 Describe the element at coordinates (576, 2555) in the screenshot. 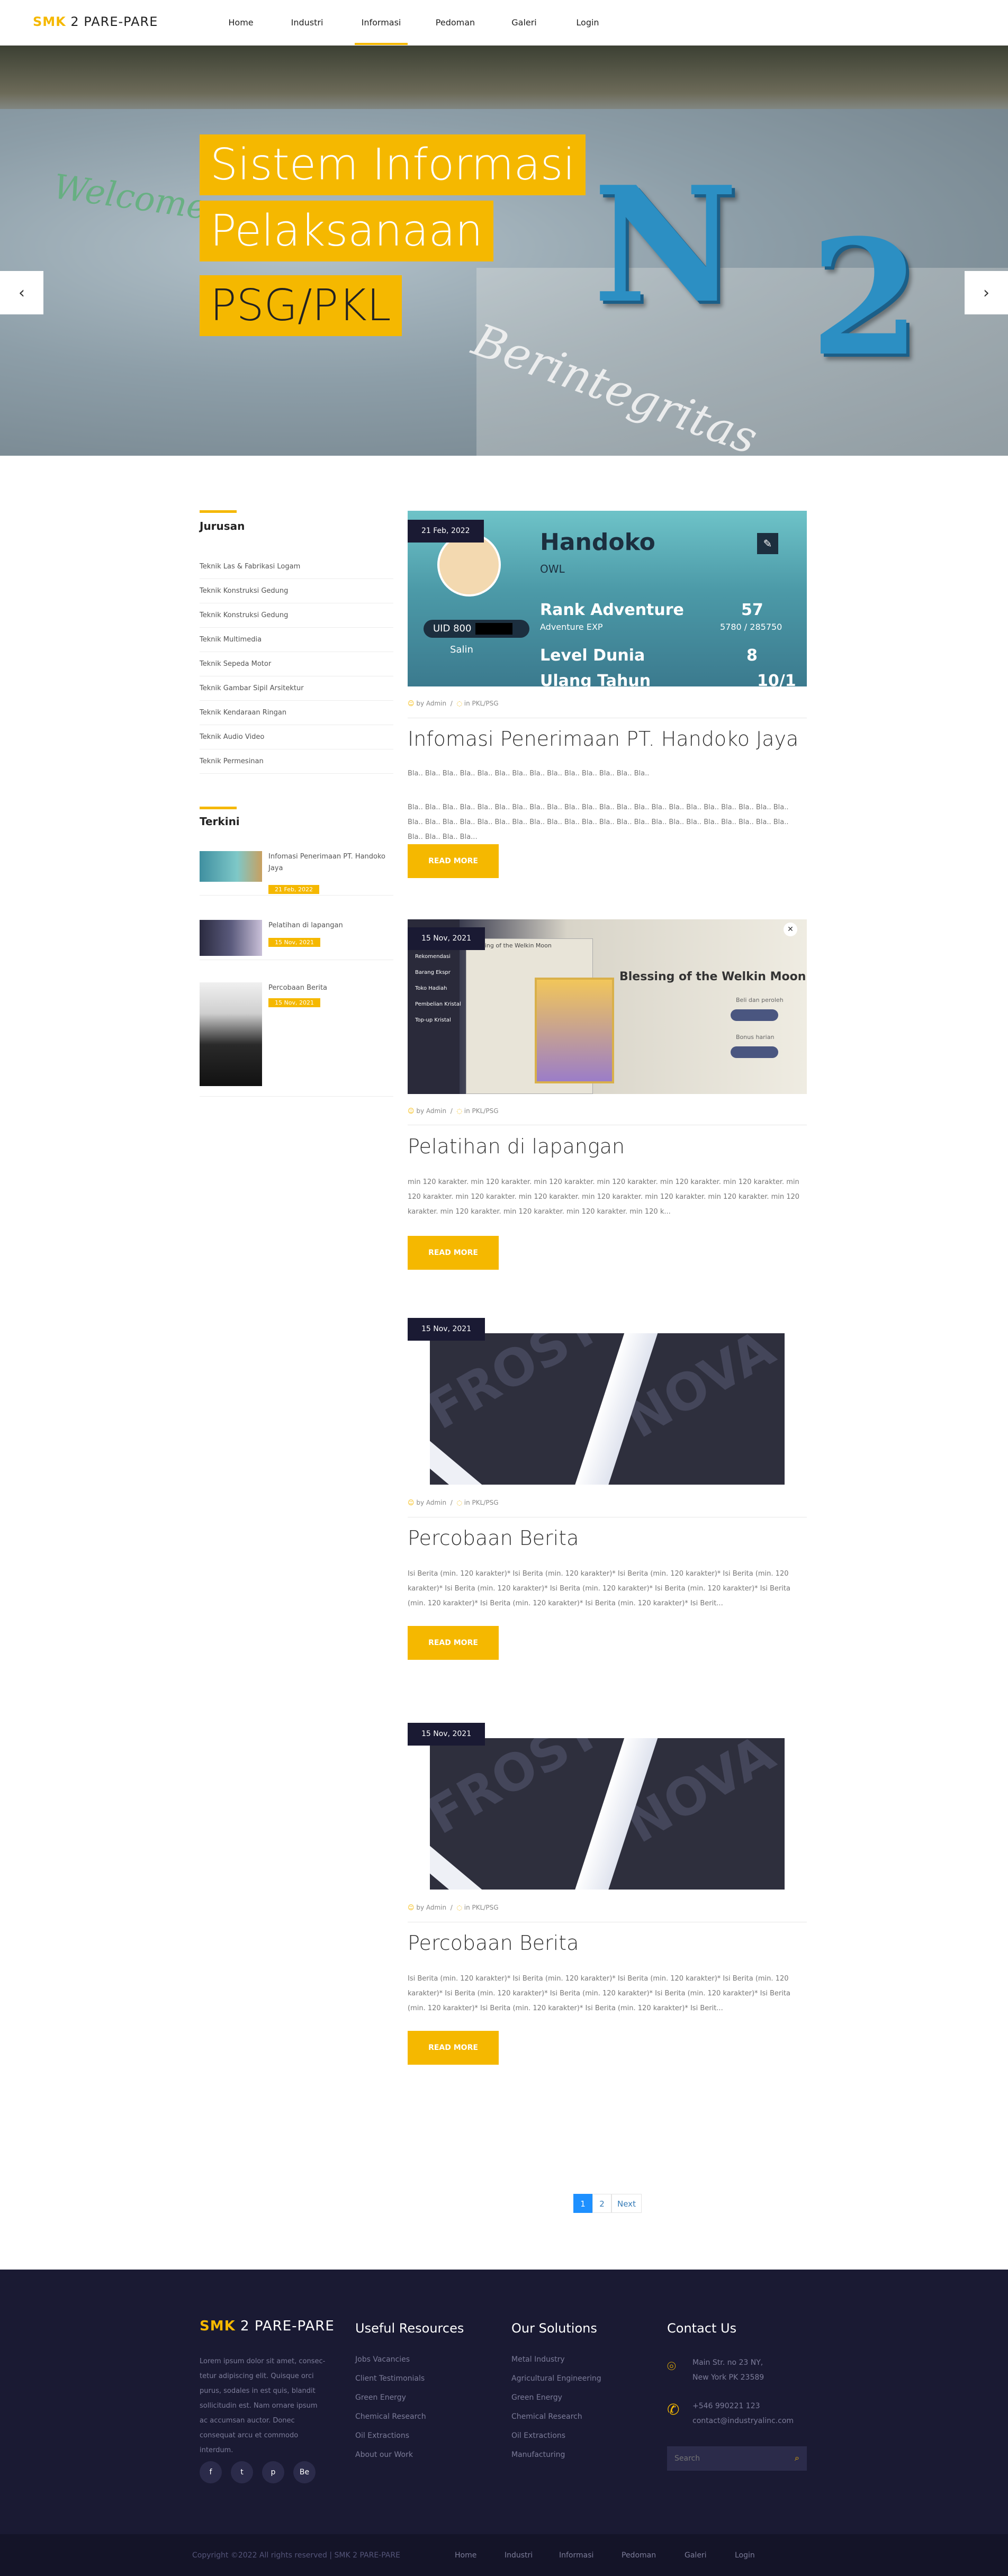

I see `footer-nav-informasi: Informasi` at that location.